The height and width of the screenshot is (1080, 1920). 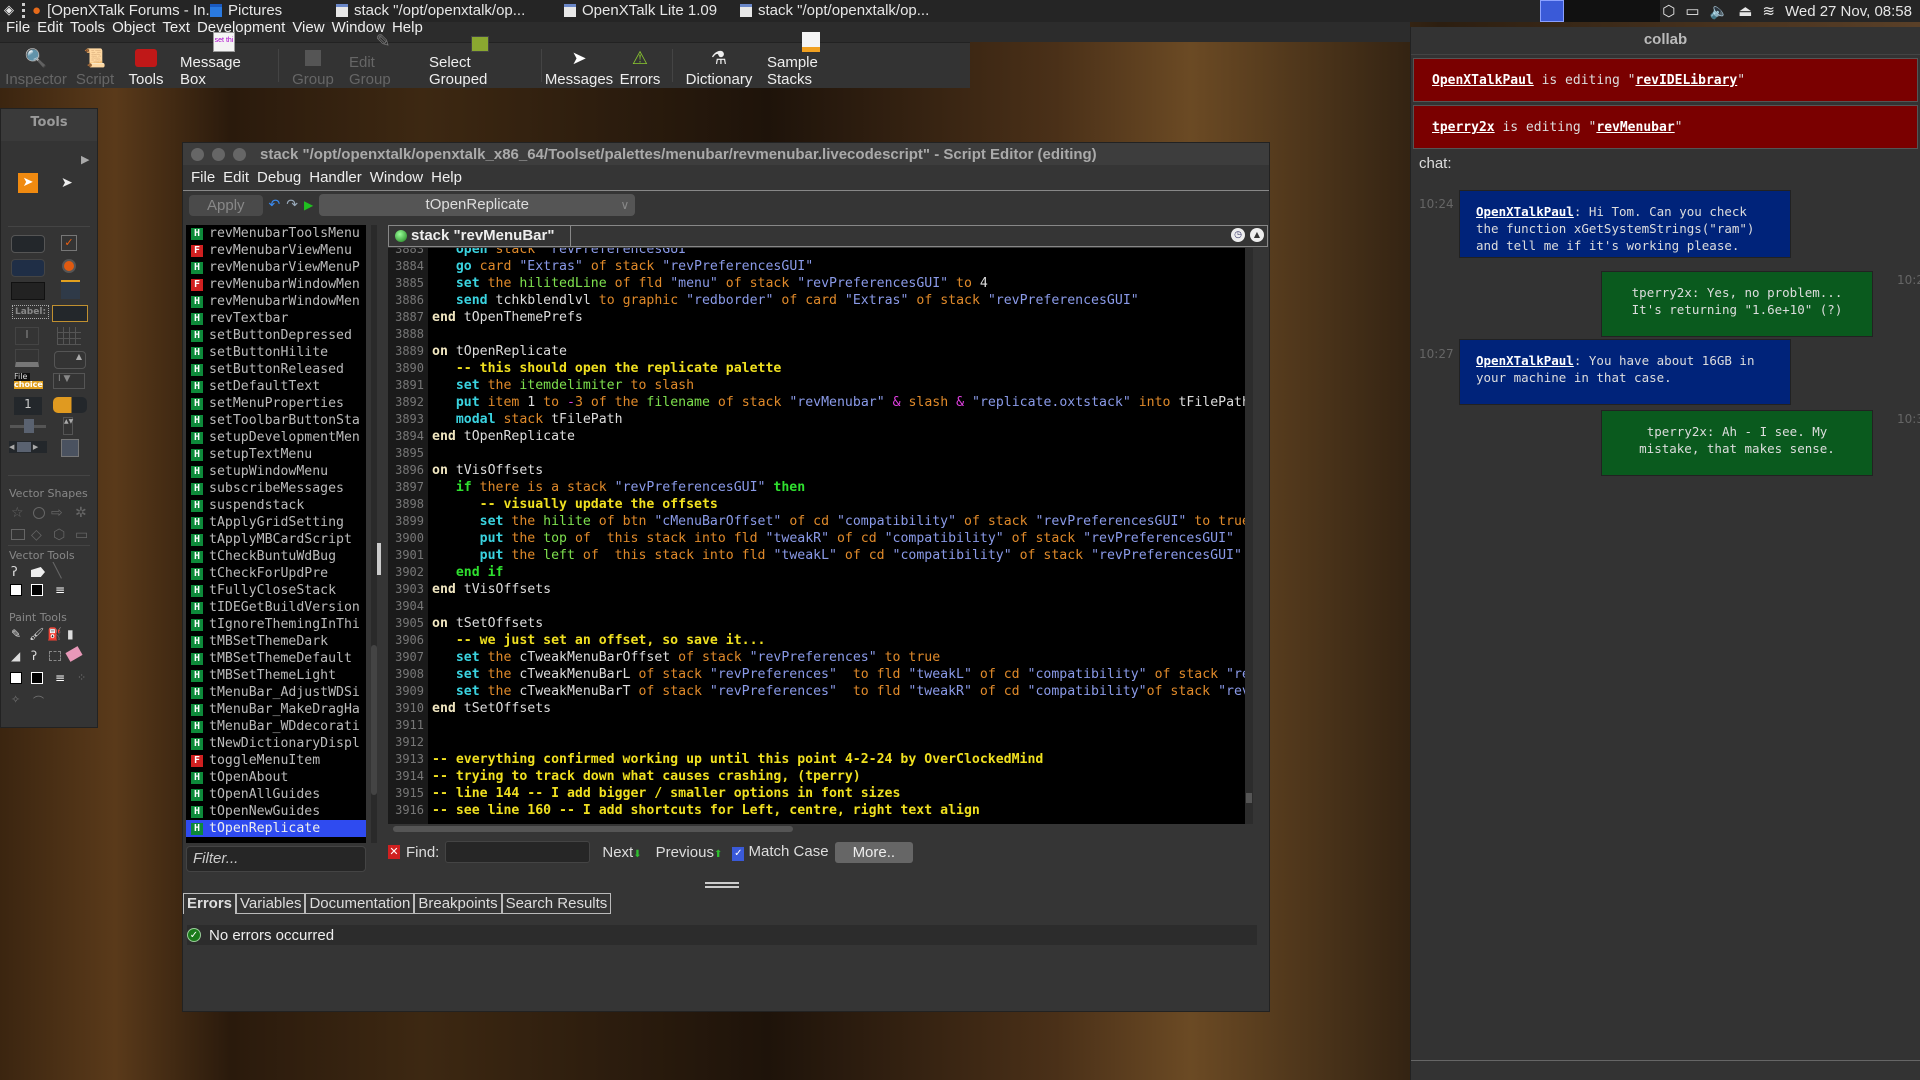 I want to click on rectangle-shape-icon, so click(x=18, y=534).